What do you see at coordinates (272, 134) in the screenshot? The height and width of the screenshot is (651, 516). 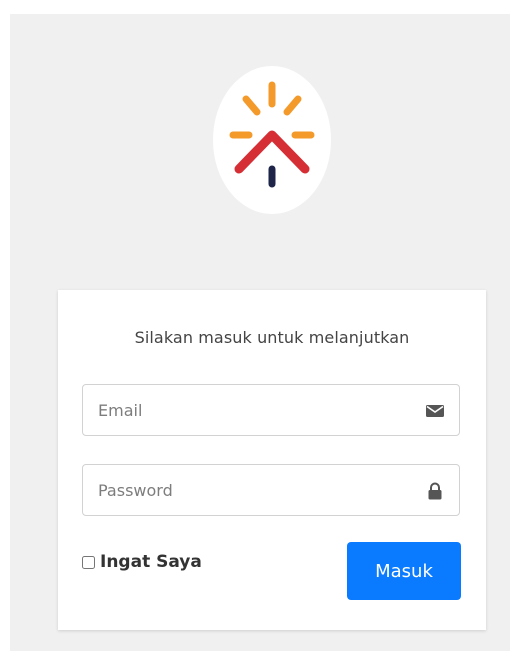 I see `sun-house-logo-icon` at bounding box center [272, 134].